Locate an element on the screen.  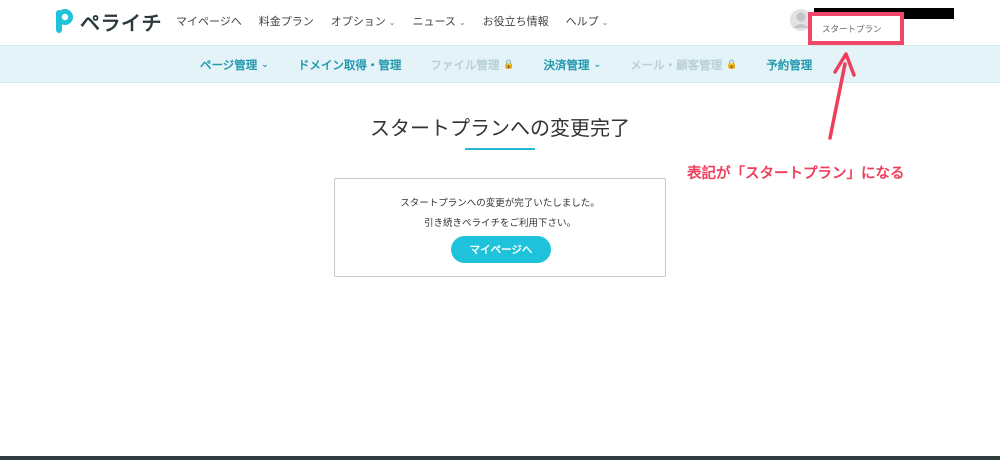
top-navigation: マイページへ 料金プラン オプション ⌄ ニュース ⌄ お役立ち情報 ヘルプ ⌄ is located at coordinates (392, 21).